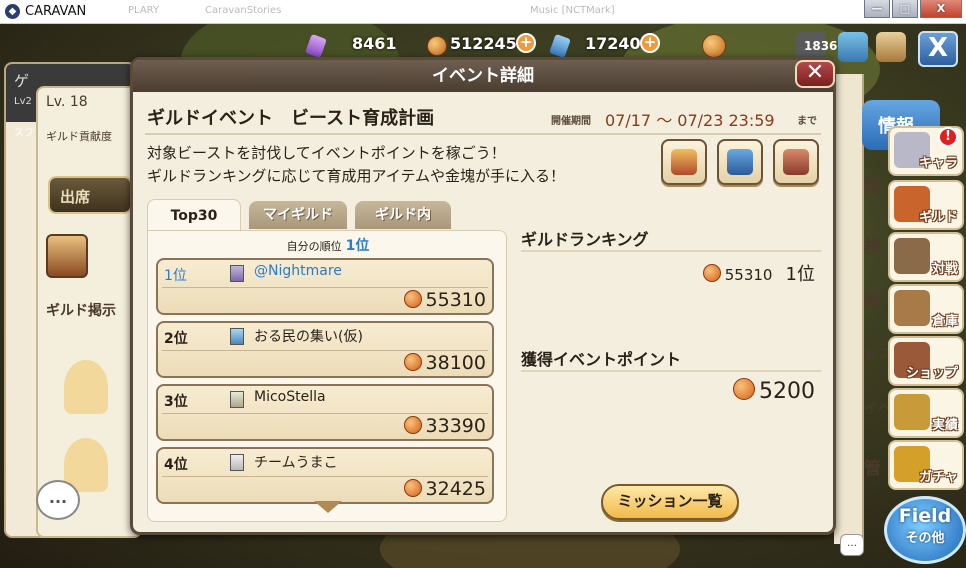 The image size is (966, 568). Describe the element at coordinates (807, 121) in the screenshot. I see `period-suffix: まで` at that location.